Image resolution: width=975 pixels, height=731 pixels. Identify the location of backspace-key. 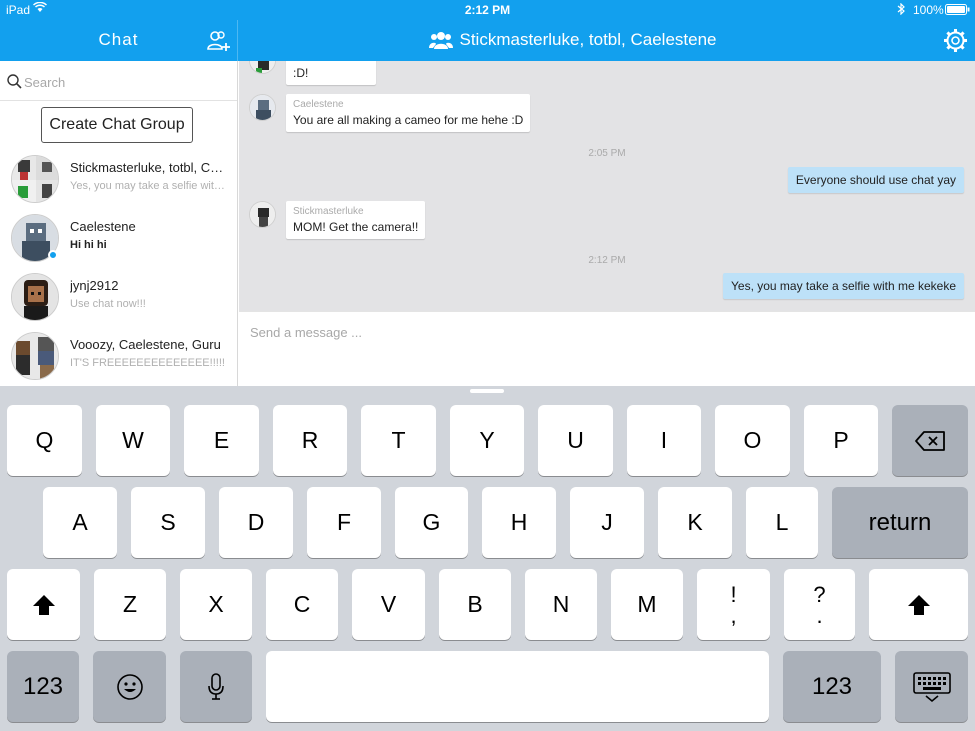
(930, 440).